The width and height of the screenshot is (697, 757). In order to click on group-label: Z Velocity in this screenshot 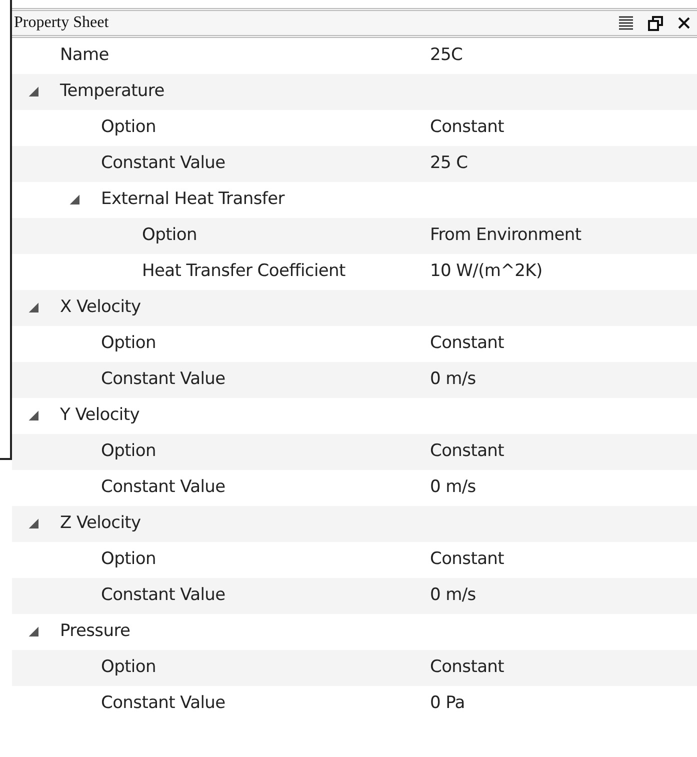, I will do `click(100, 524)`.